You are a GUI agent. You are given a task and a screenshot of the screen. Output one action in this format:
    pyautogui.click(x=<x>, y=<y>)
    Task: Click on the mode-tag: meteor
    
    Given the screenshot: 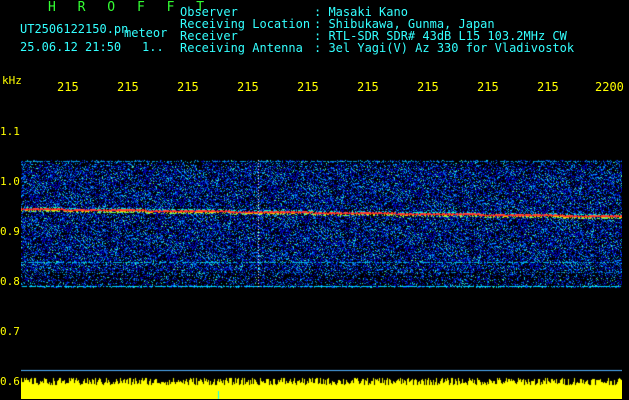 What is the action you would take?
    pyautogui.click(x=146, y=33)
    